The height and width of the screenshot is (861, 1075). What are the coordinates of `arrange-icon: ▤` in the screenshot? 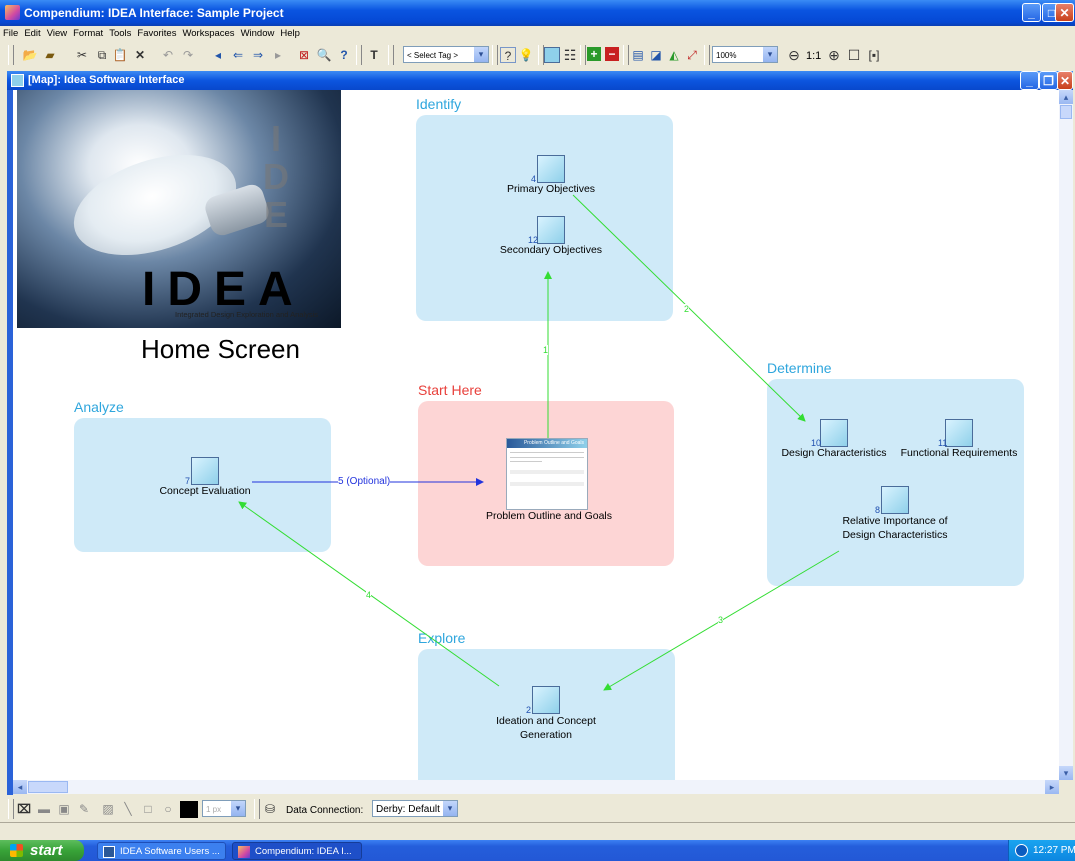 It's located at (638, 55).